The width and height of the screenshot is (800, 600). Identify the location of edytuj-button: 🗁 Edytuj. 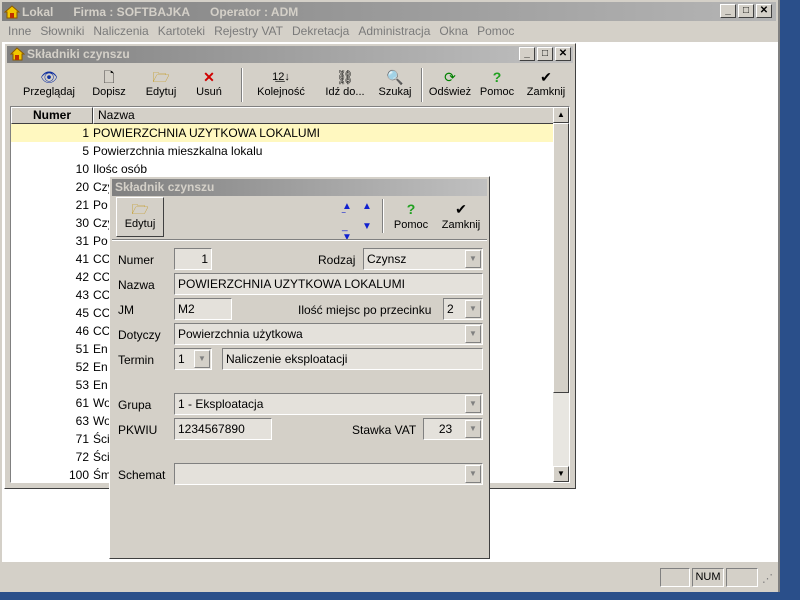
(161, 86).